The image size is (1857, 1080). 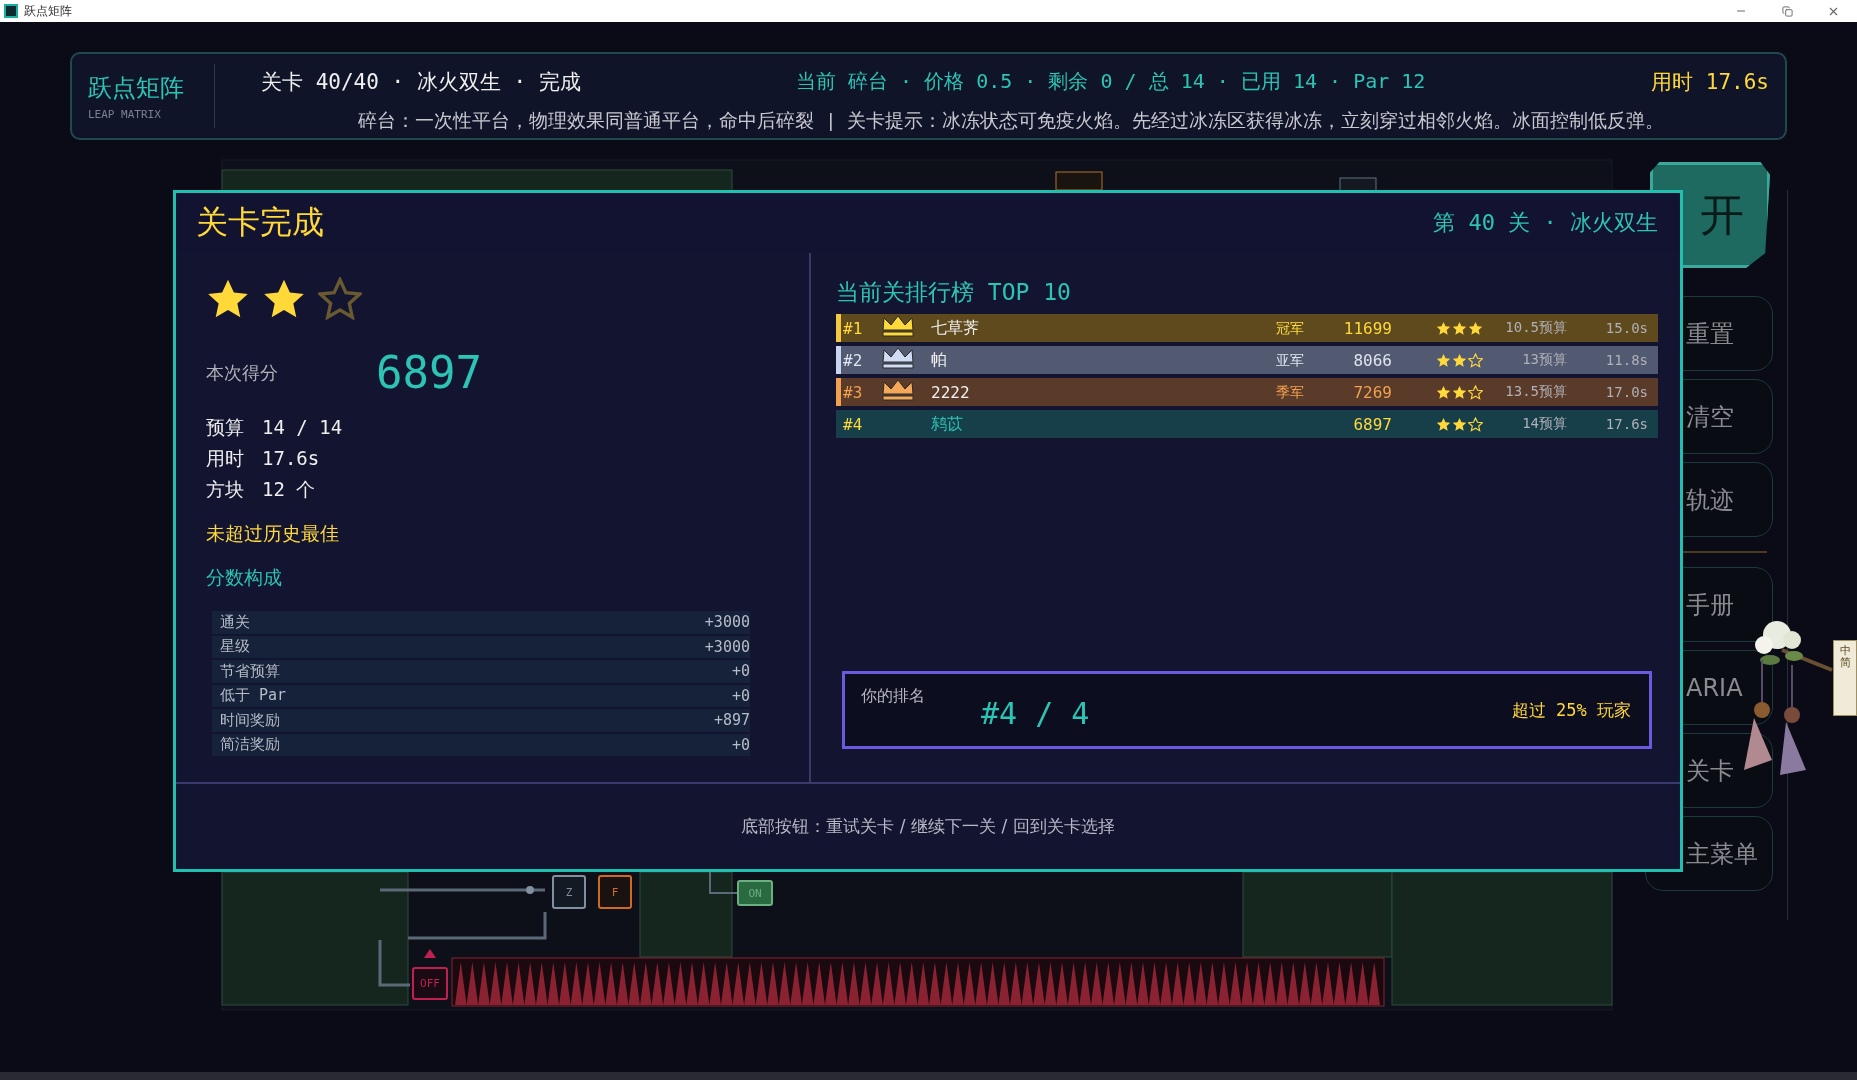 I want to click on player-name: 帕, so click(x=939, y=360).